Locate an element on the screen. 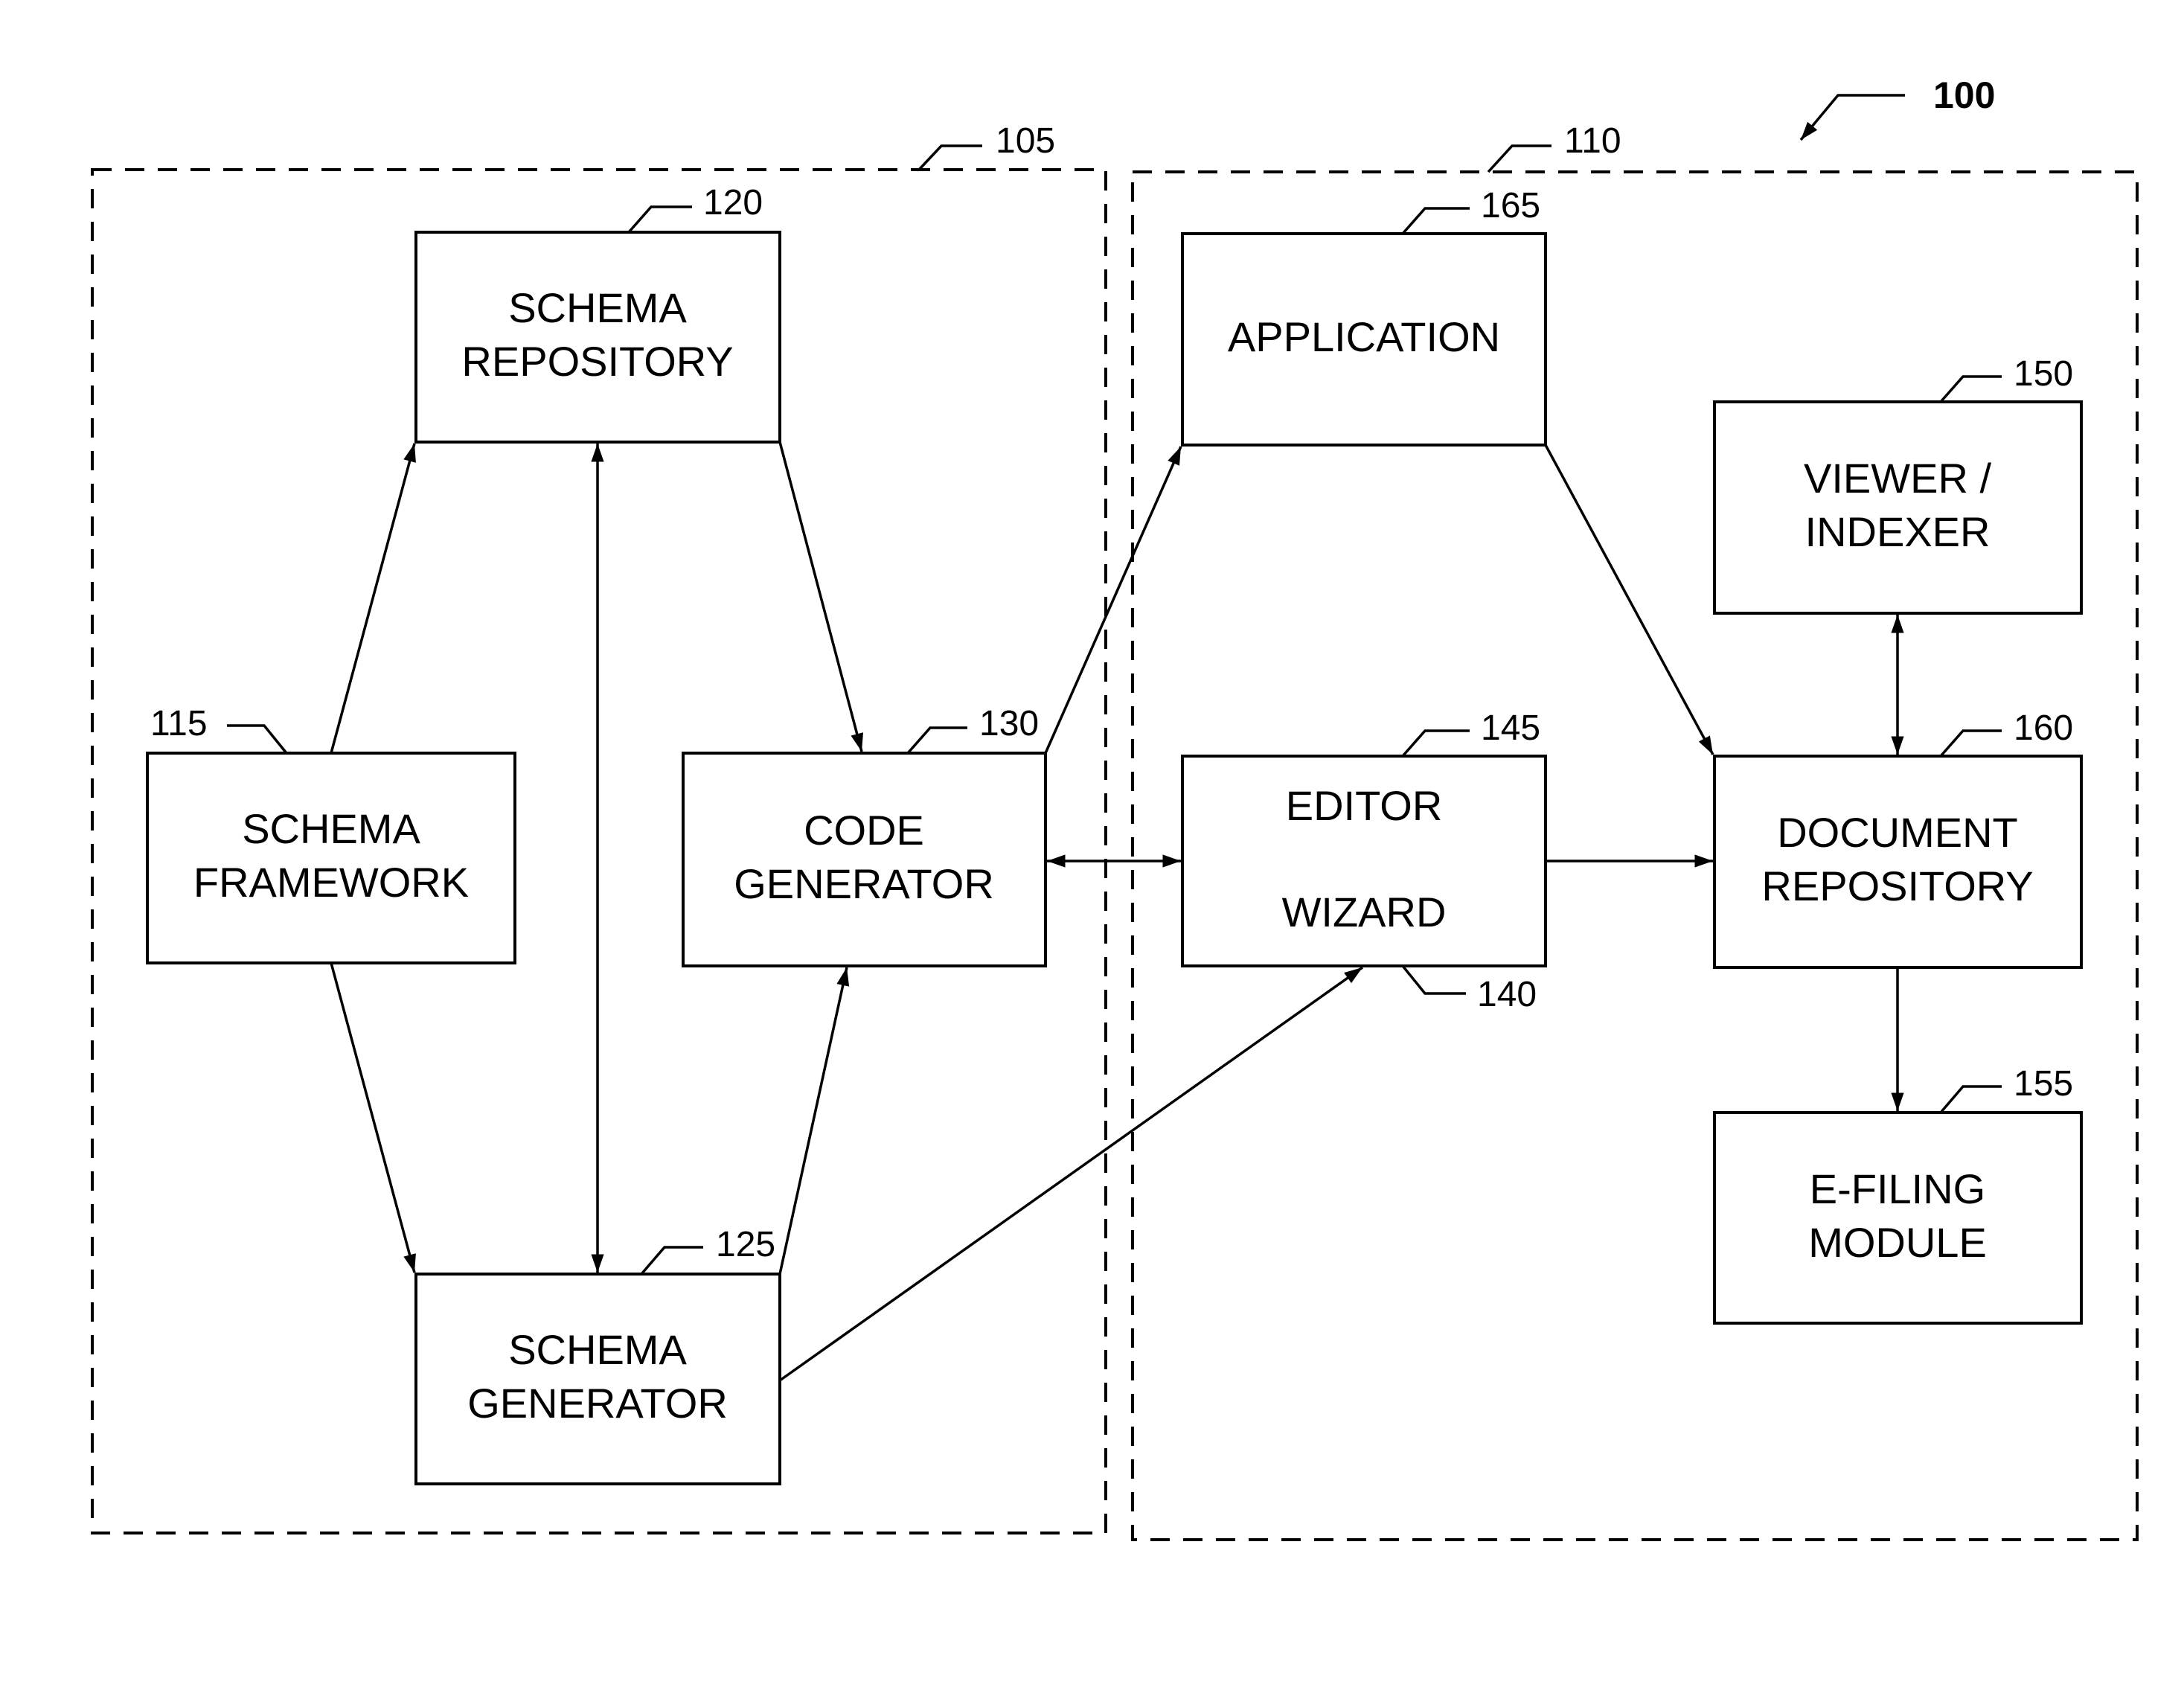 This screenshot has width=2184, height=1693. figure-ref-label: 100 is located at coordinates (1964, 95).